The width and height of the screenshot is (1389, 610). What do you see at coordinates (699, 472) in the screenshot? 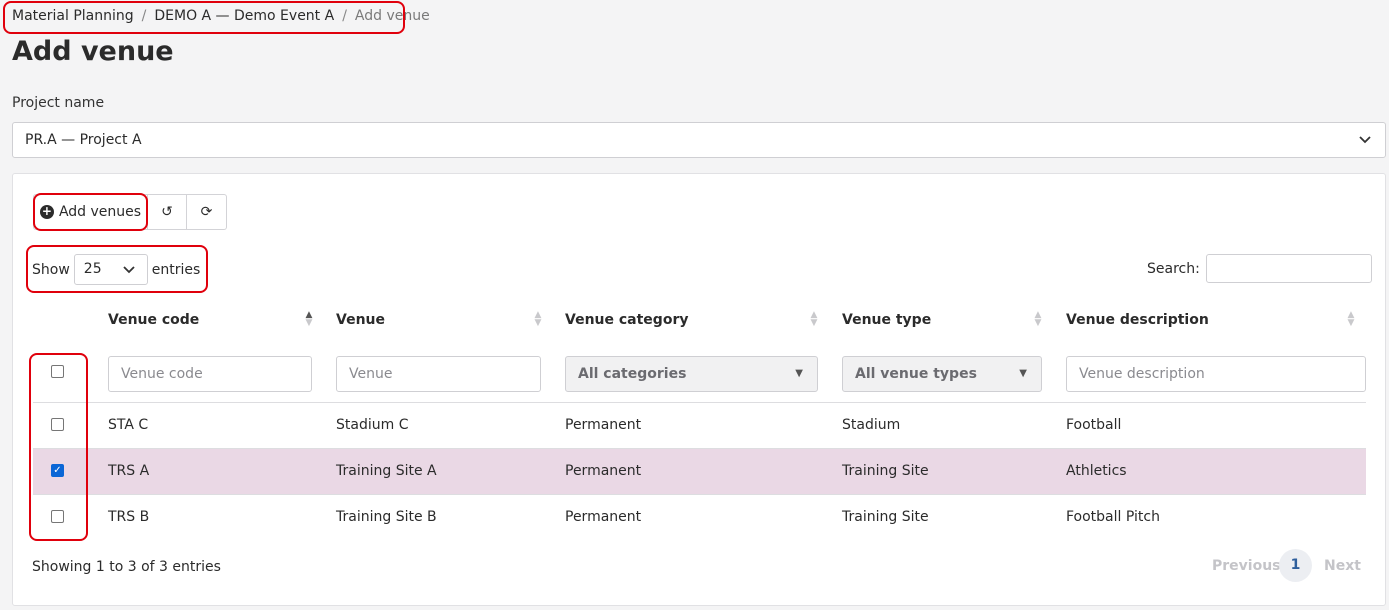
I see `table-row-selected` at bounding box center [699, 472].